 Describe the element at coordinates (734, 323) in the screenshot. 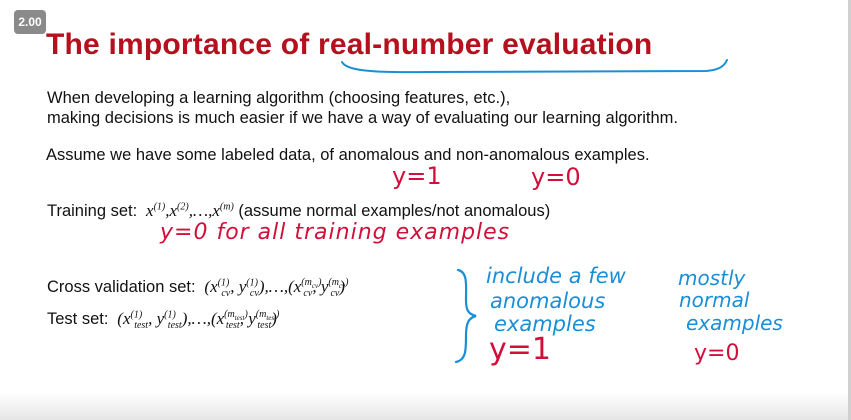

I see `annotation-examples-2: examples` at that location.